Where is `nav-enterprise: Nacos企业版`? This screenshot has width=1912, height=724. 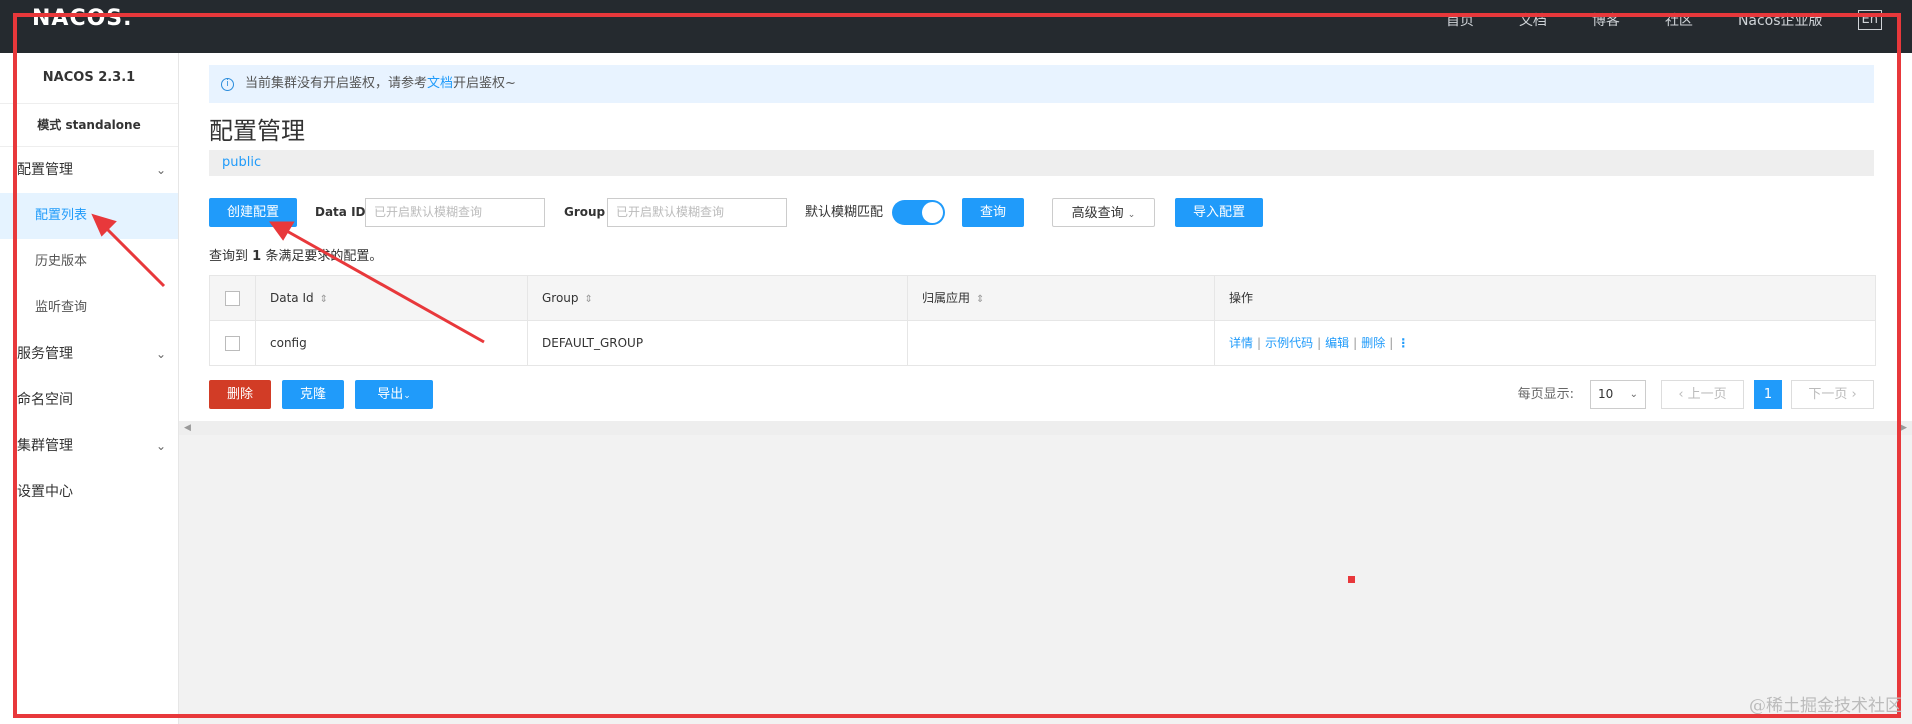
nav-enterprise: Nacos企业版 is located at coordinates (1780, 20).